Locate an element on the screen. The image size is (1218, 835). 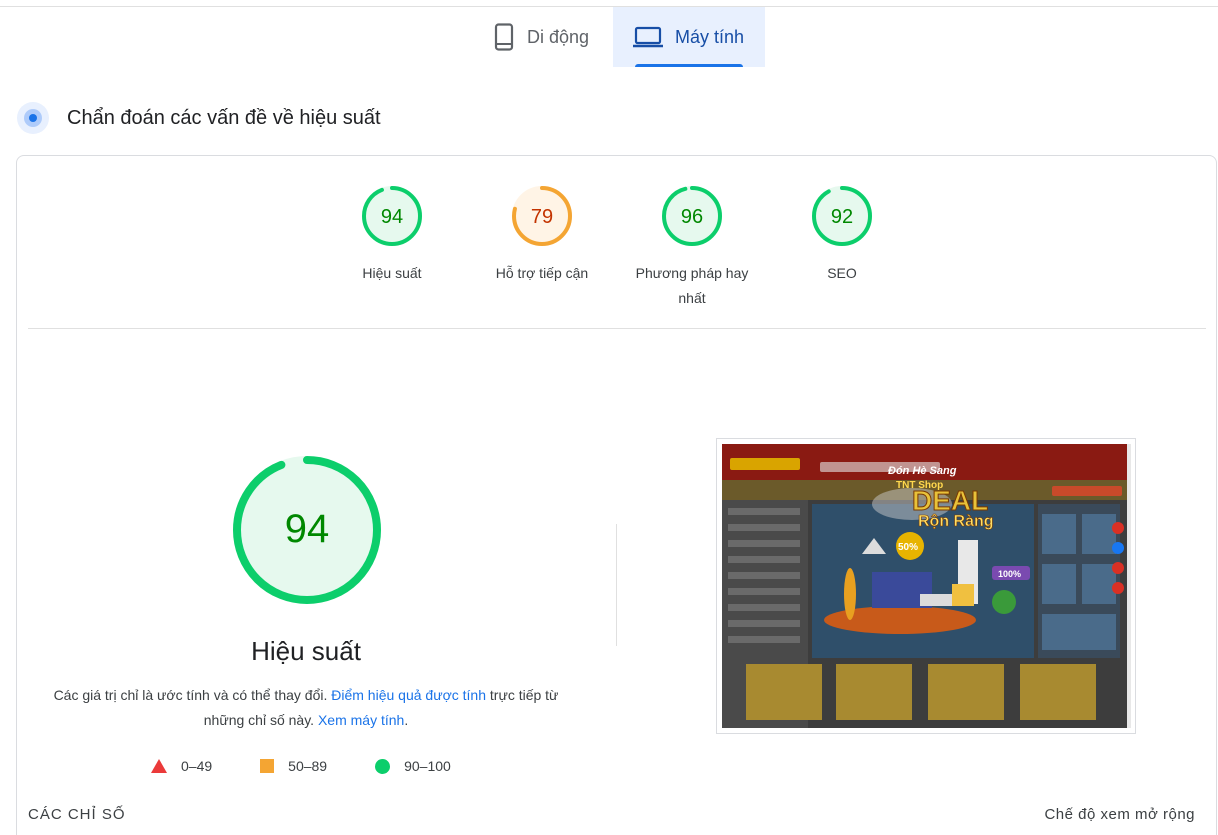
legend-average: 50–89 is located at coordinates (293, 766).